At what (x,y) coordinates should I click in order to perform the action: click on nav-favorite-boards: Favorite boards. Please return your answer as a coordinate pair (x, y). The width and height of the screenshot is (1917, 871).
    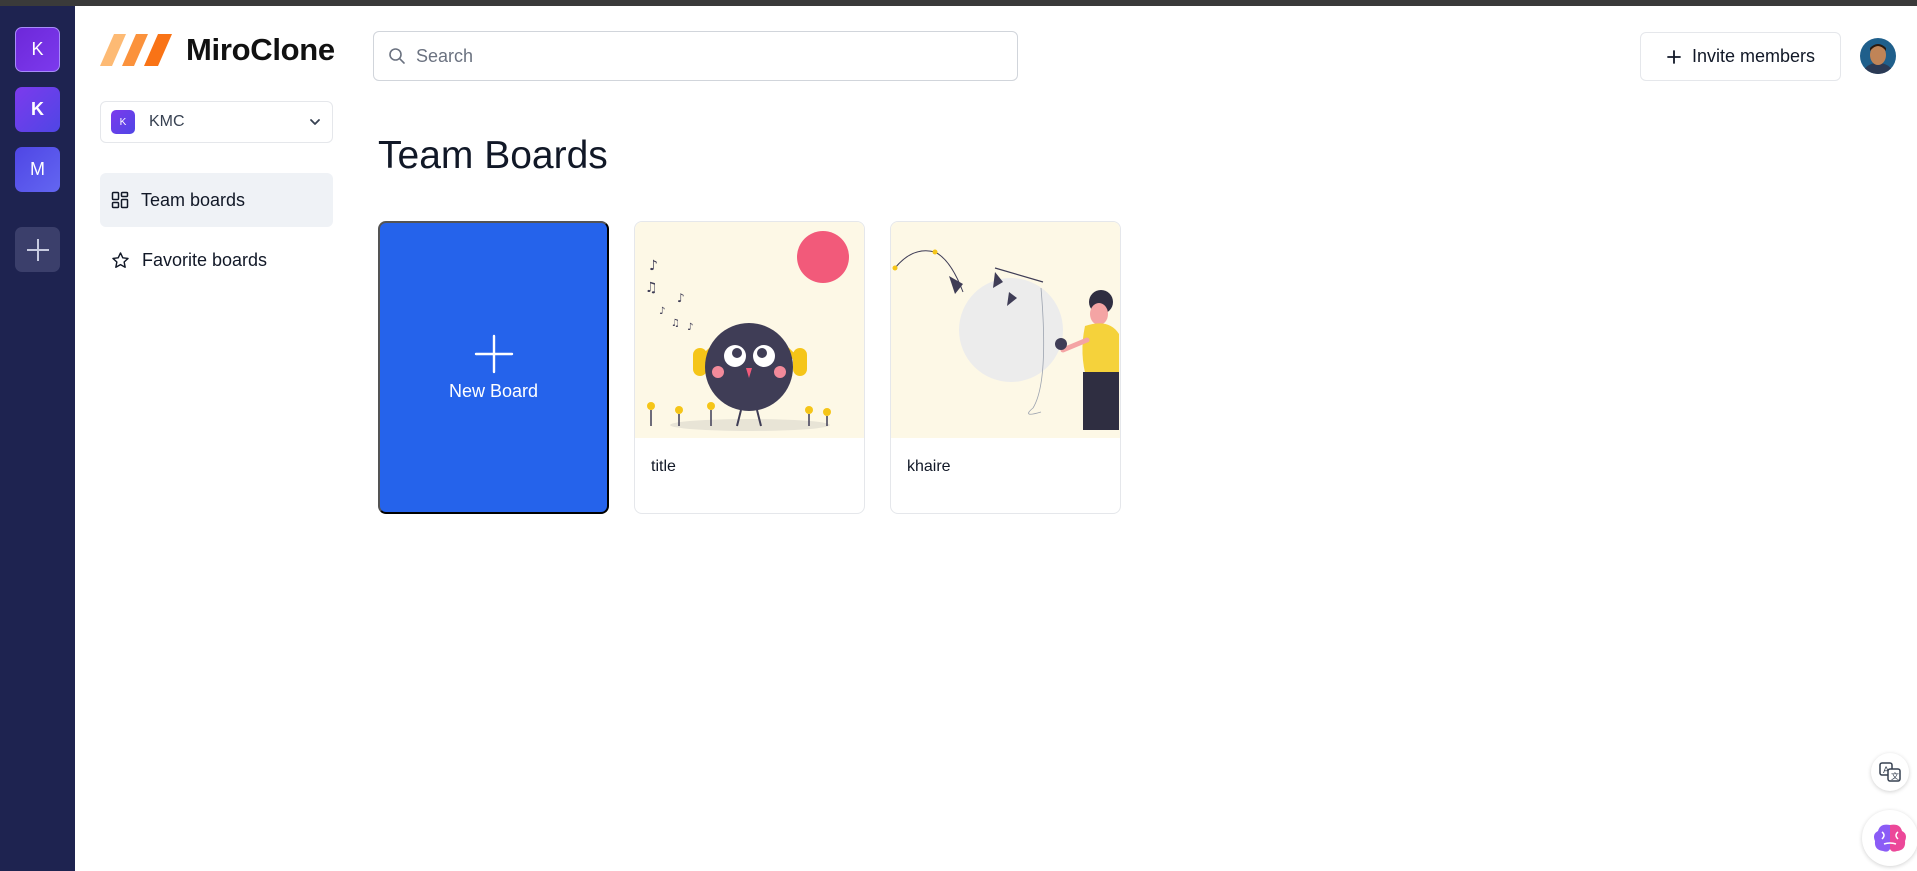
    Looking at the image, I should click on (216, 260).